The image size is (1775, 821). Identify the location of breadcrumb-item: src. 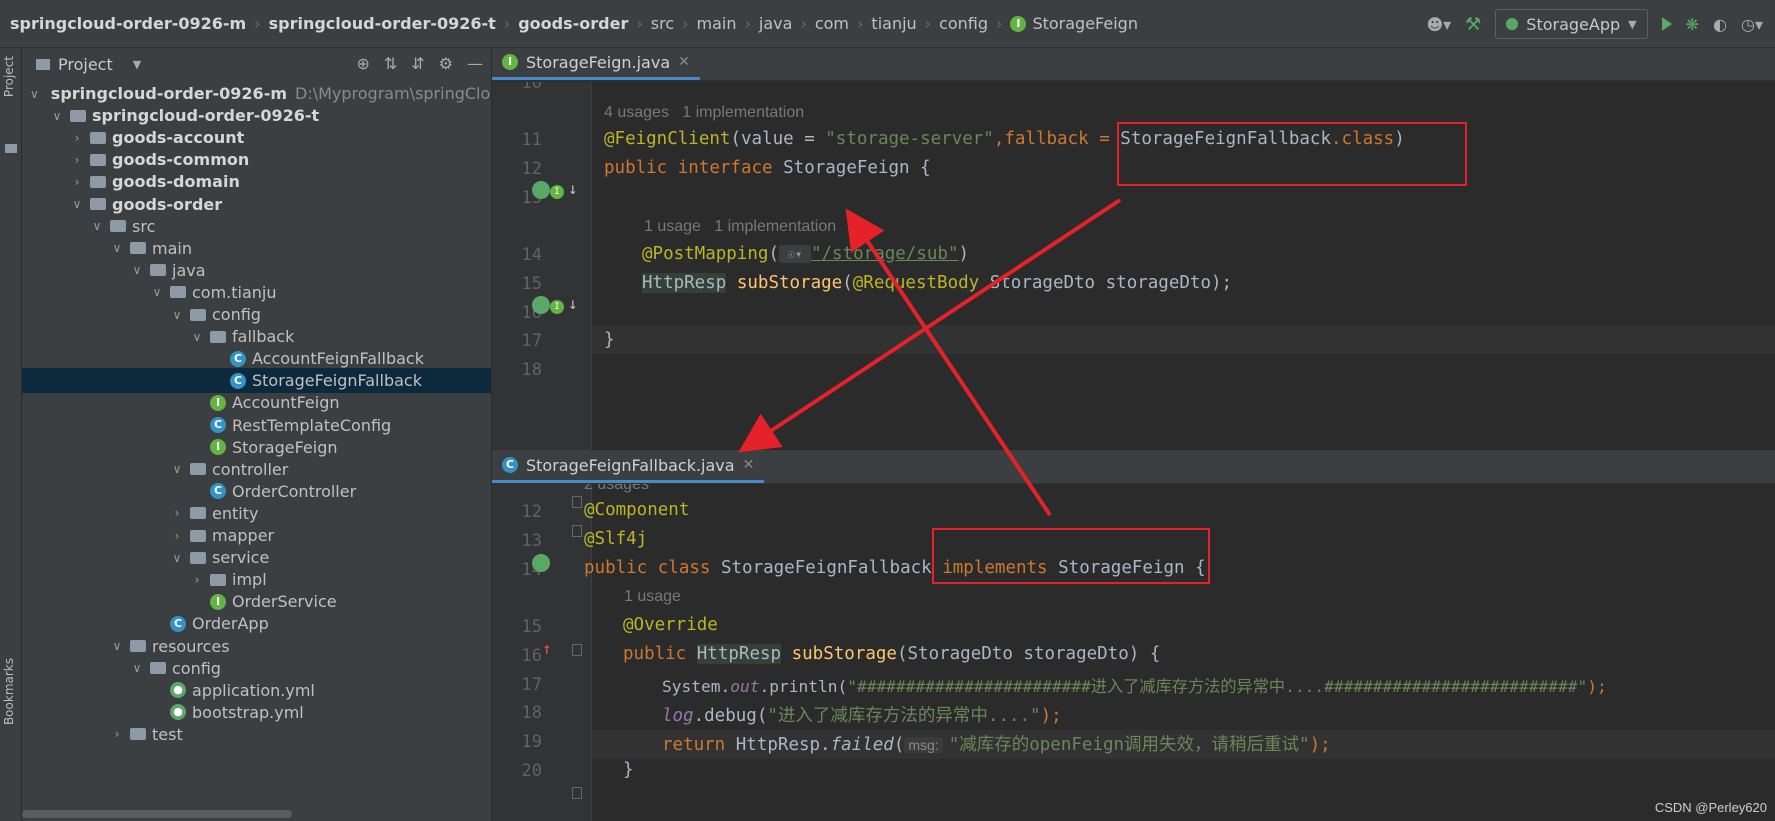
(662, 23).